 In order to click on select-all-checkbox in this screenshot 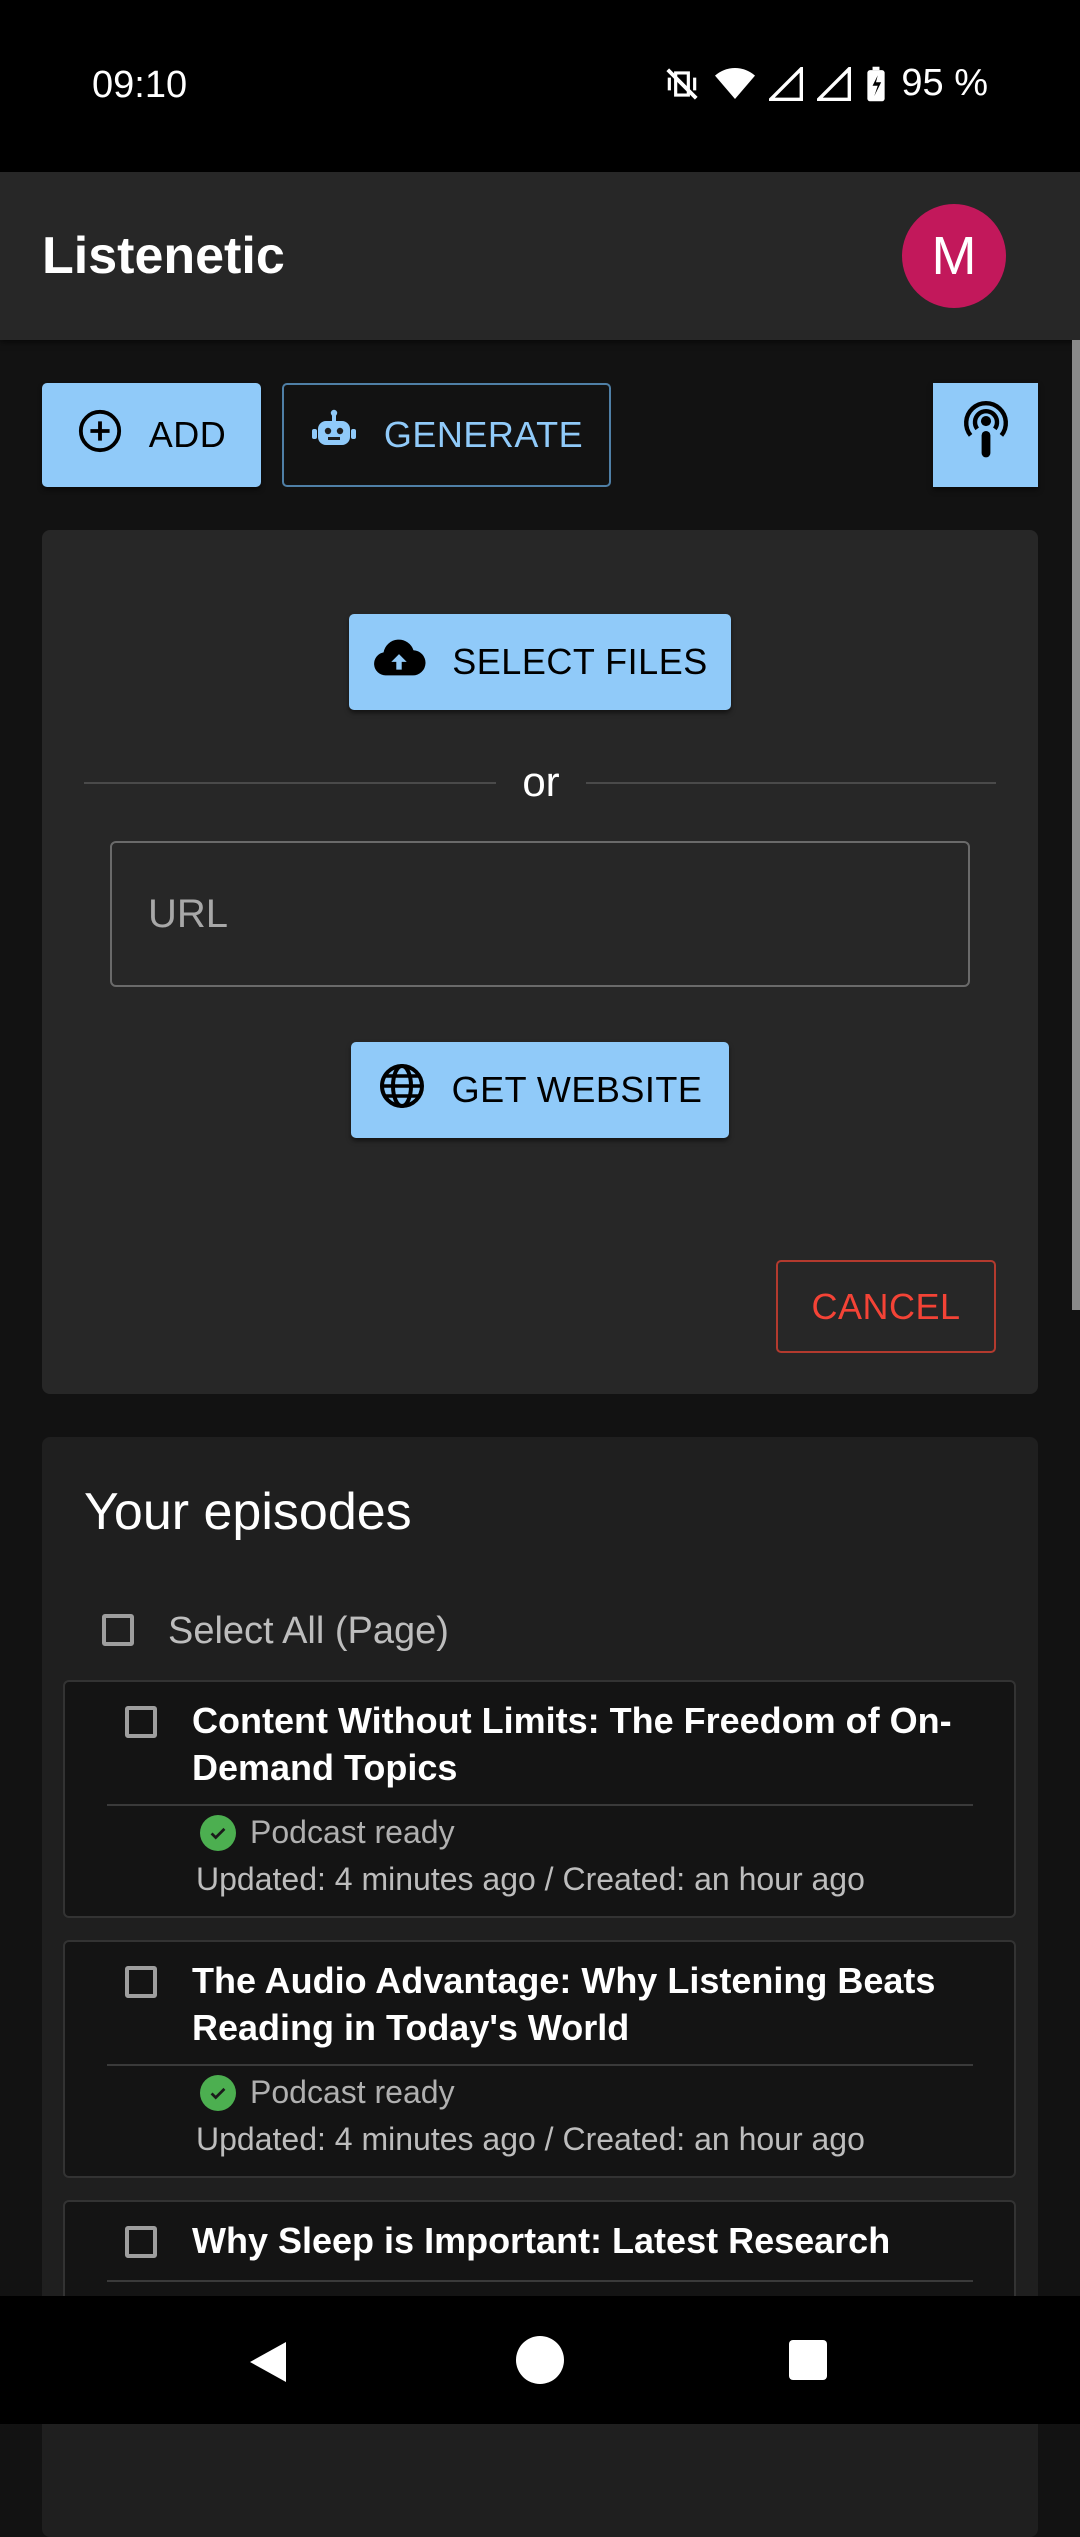, I will do `click(118, 1630)`.